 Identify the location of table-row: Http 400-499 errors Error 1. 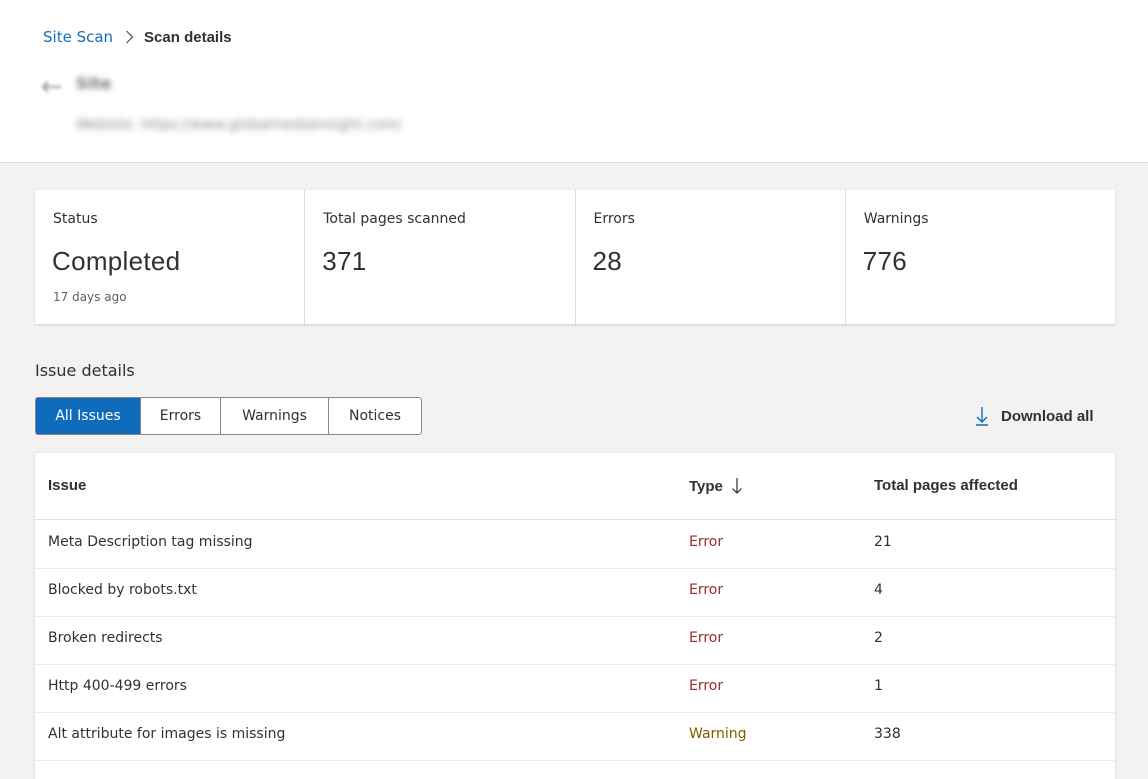
(575, 688).